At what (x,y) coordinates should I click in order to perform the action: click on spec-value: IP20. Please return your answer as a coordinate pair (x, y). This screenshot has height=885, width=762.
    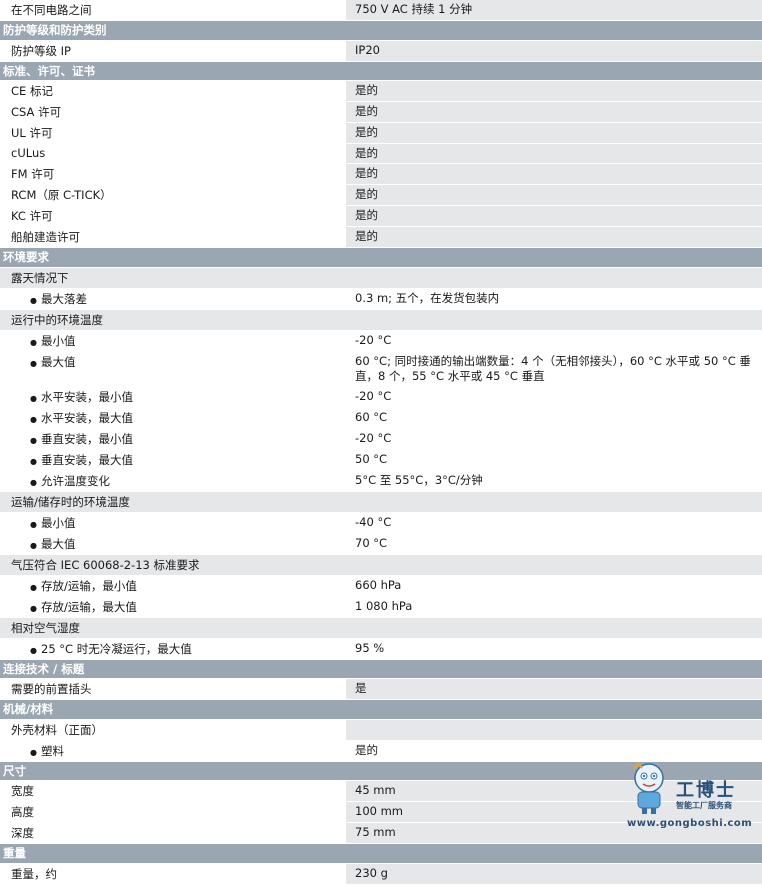
    Looking at the image, I should click on (554, 50).